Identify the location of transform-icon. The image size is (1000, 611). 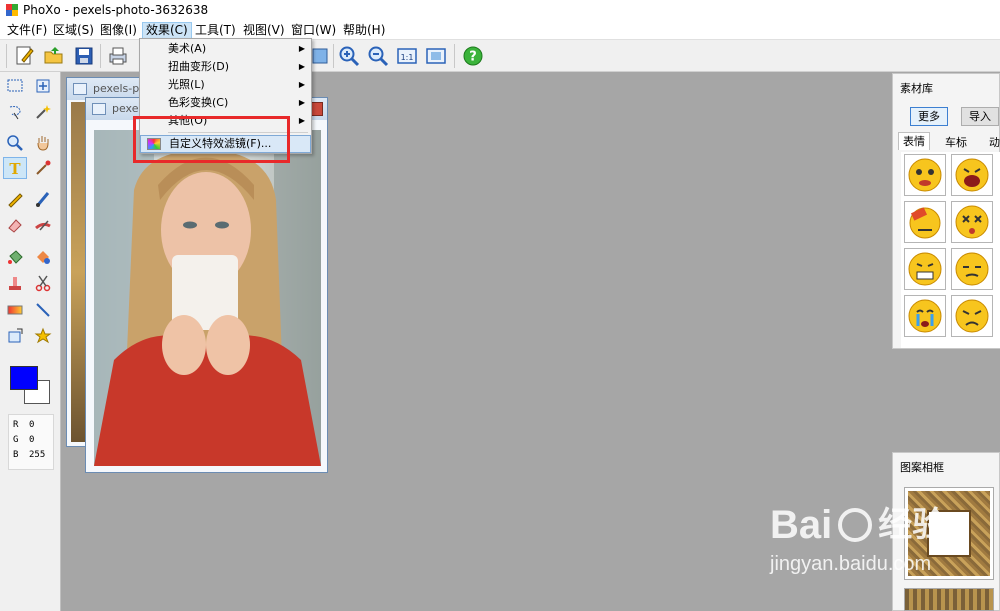
(15, 336).